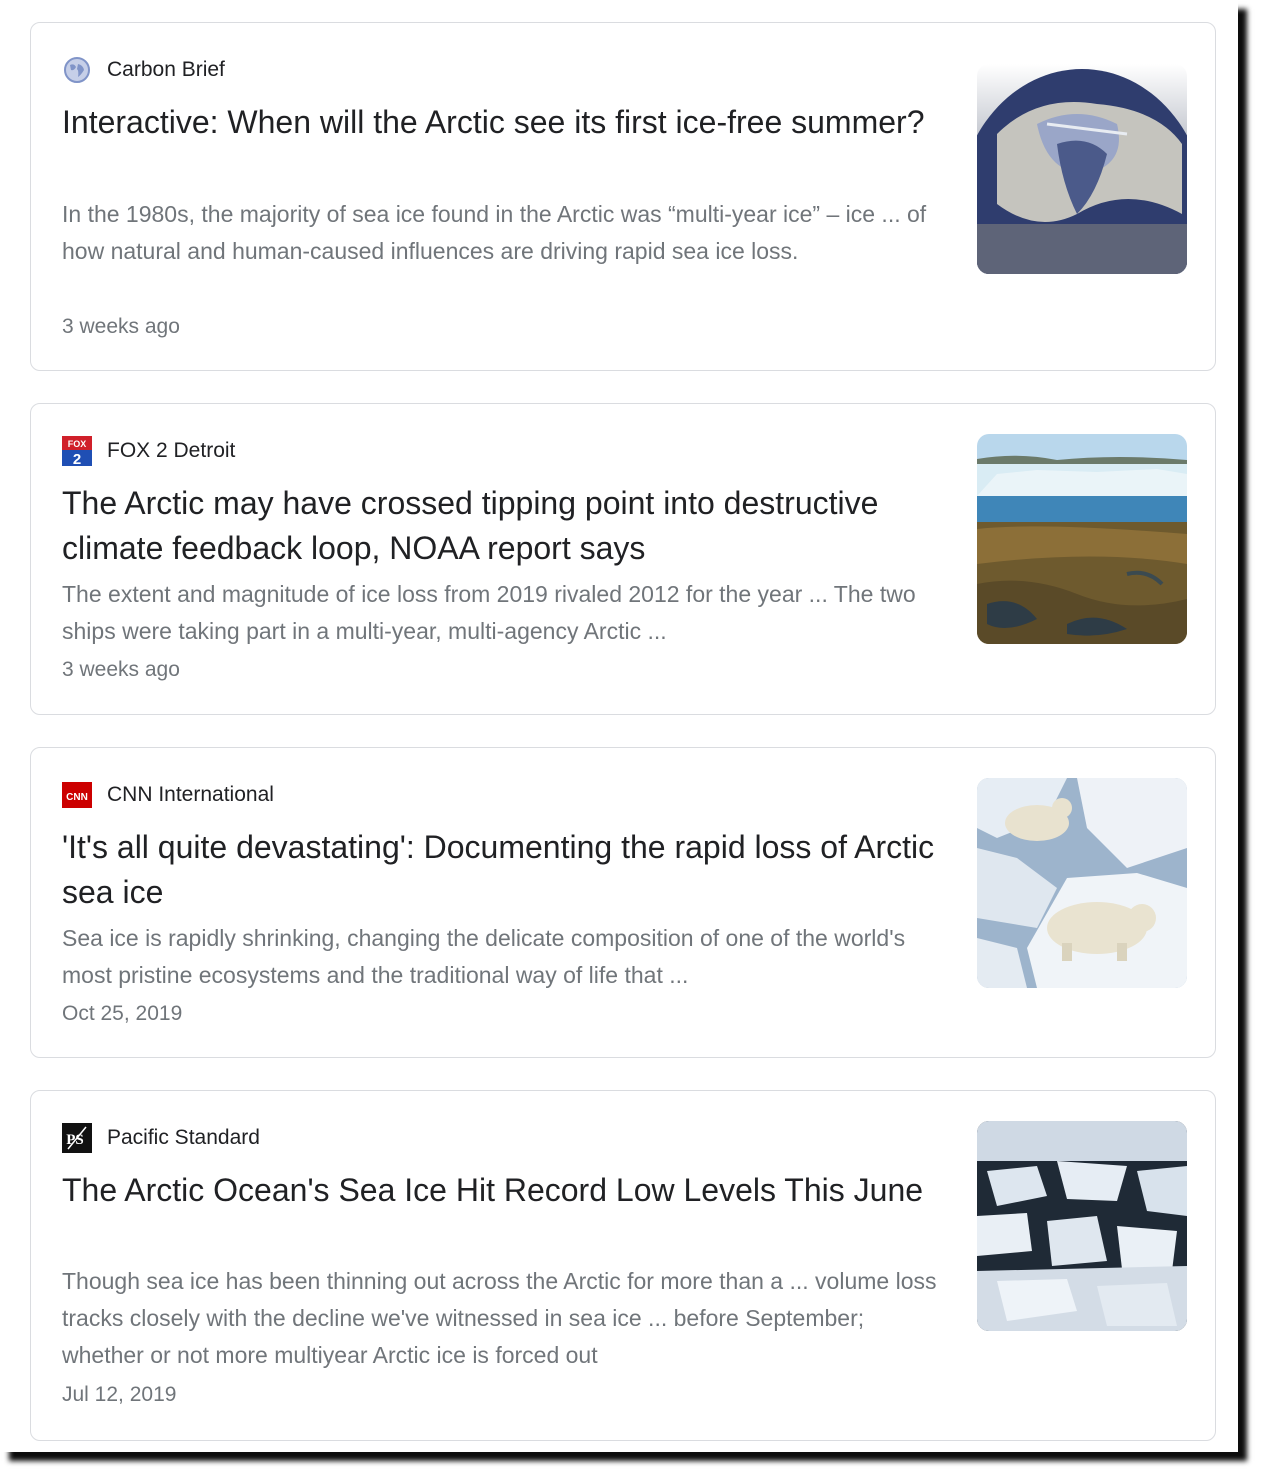 This screenshot has width=1268, height=1483. I want to click on source-row: Carbon Brief, so click(143, 70).